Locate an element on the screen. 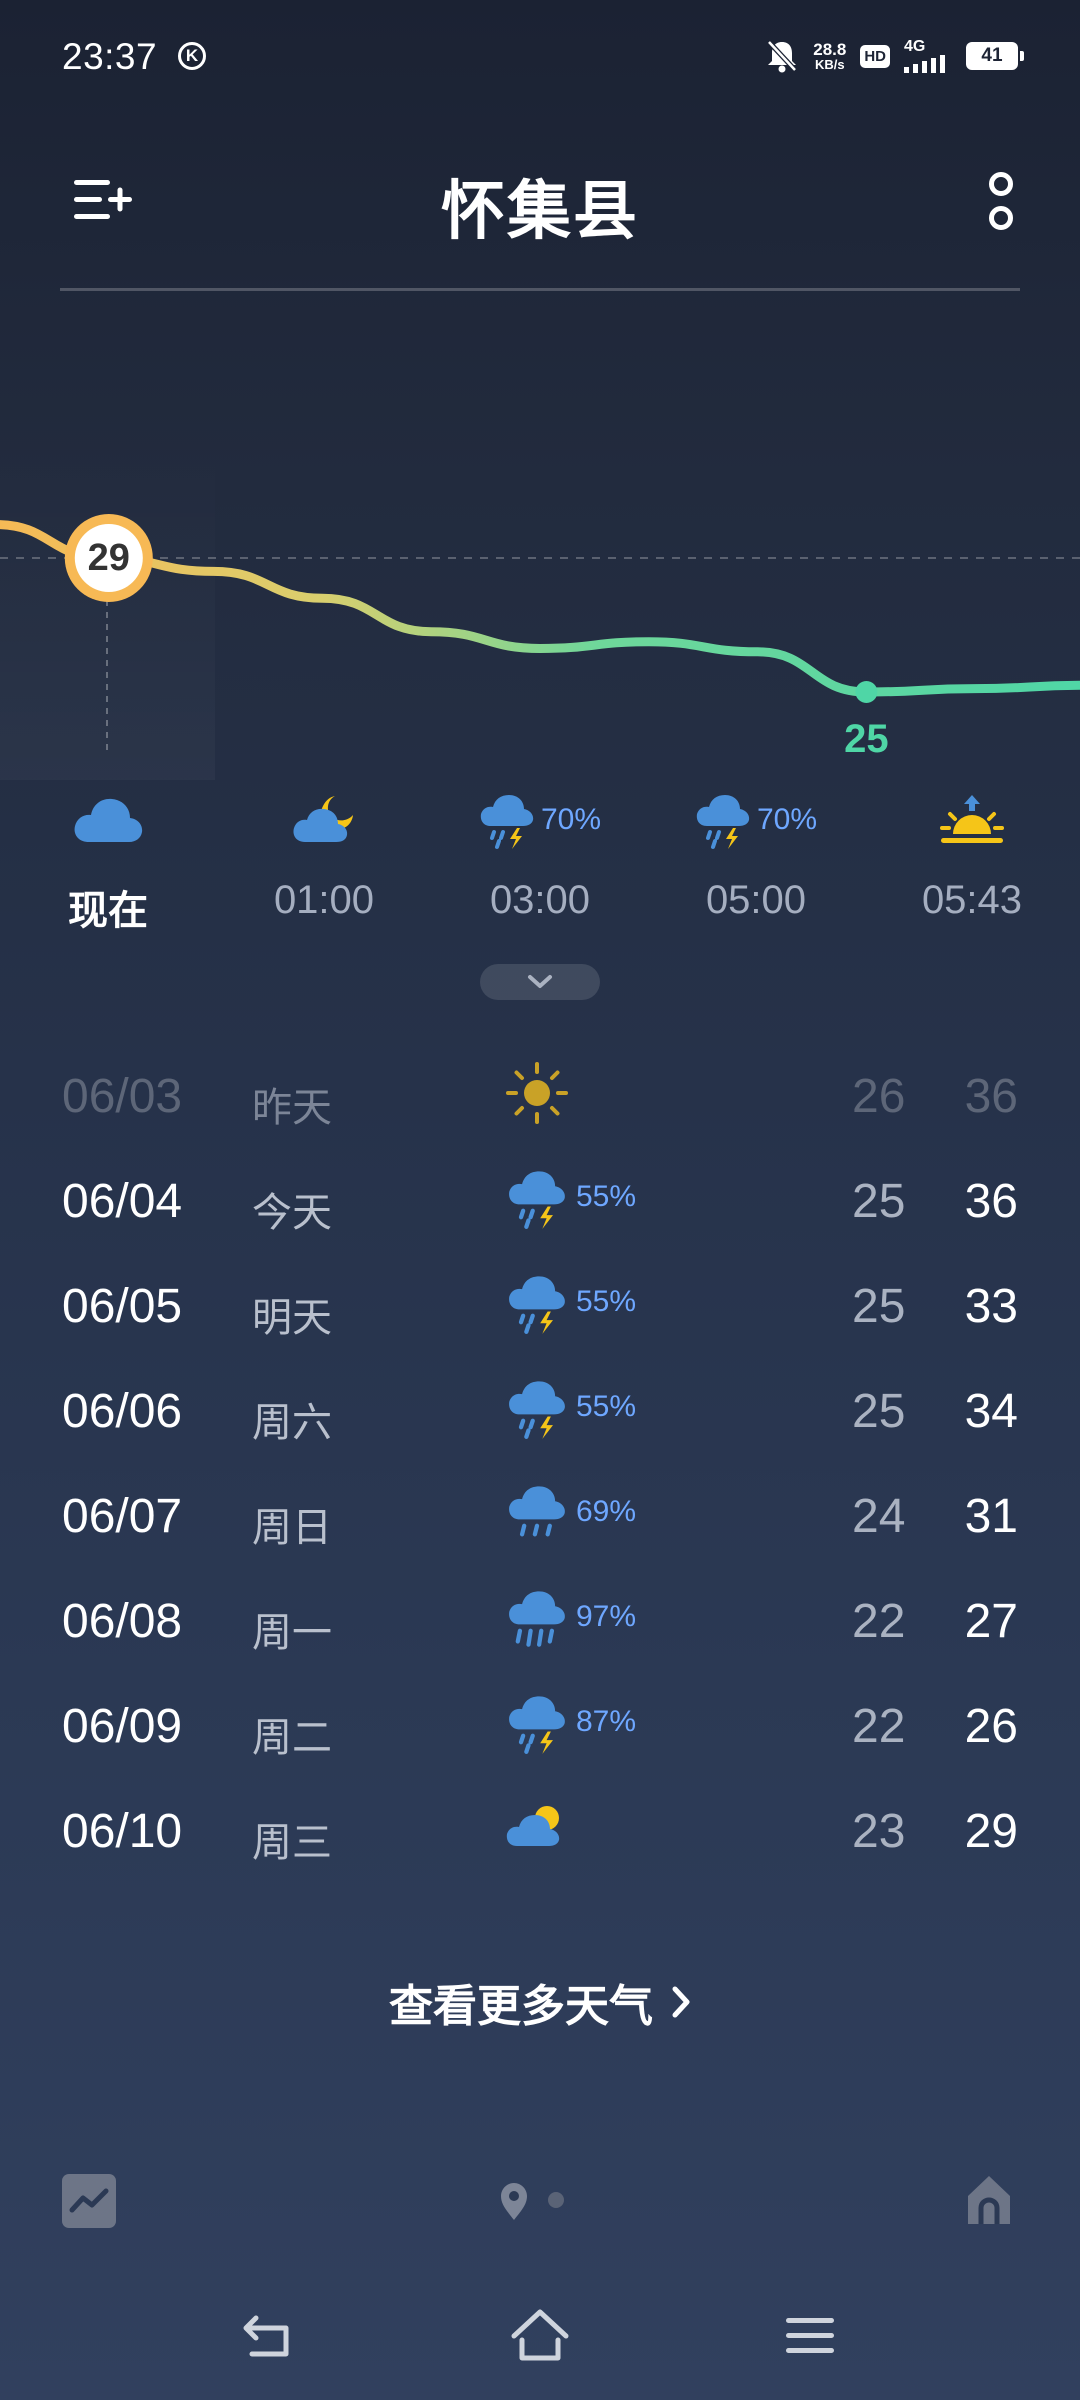  chevron-down-icon is located at coordinates (540, 981).